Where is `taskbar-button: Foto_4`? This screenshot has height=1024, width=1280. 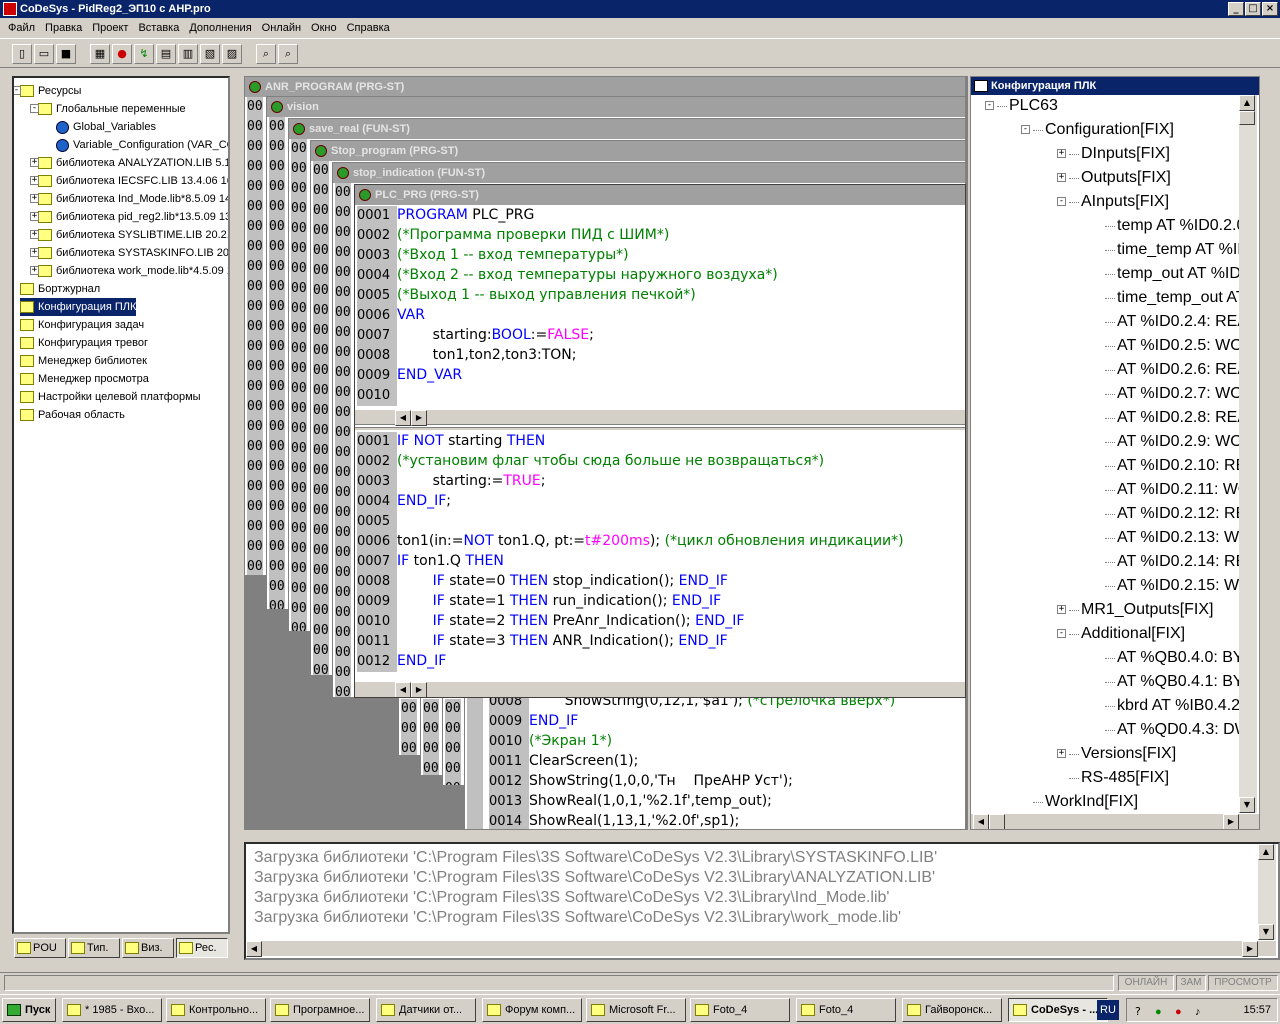
taskbar-button: Foto_4 is located at coordinates (846, 1010).